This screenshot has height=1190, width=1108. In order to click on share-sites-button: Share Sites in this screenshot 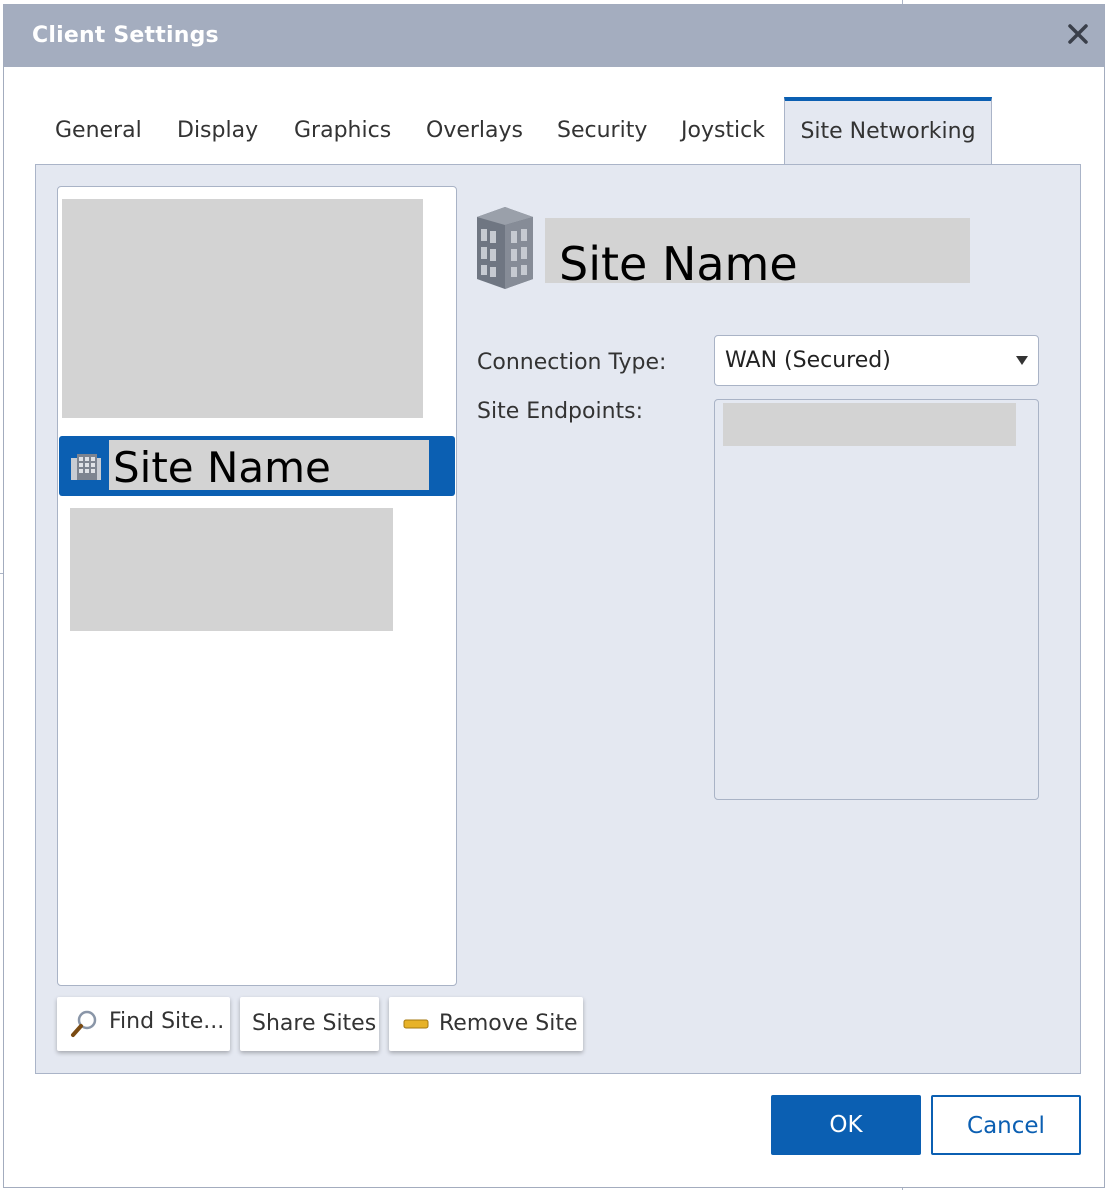, I will do `click(309, 1024)`.